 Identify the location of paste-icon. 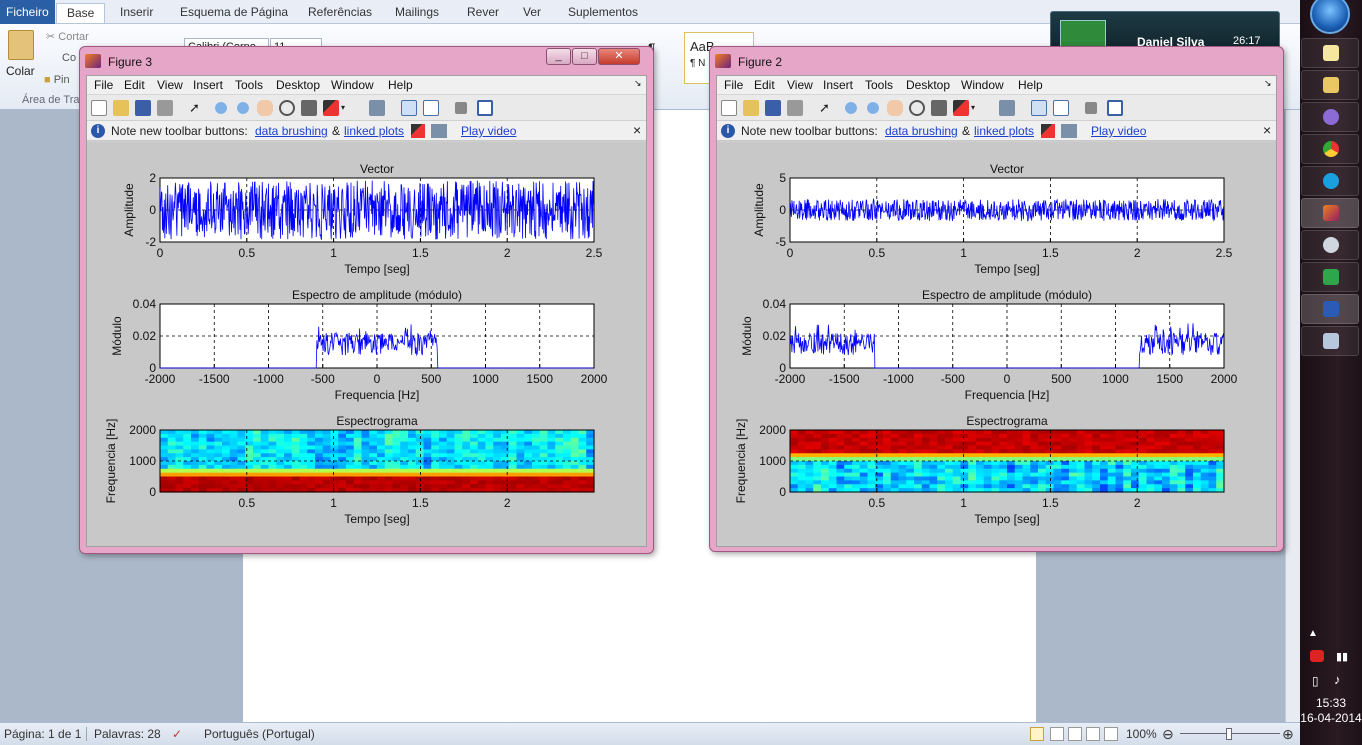
(21, 45).